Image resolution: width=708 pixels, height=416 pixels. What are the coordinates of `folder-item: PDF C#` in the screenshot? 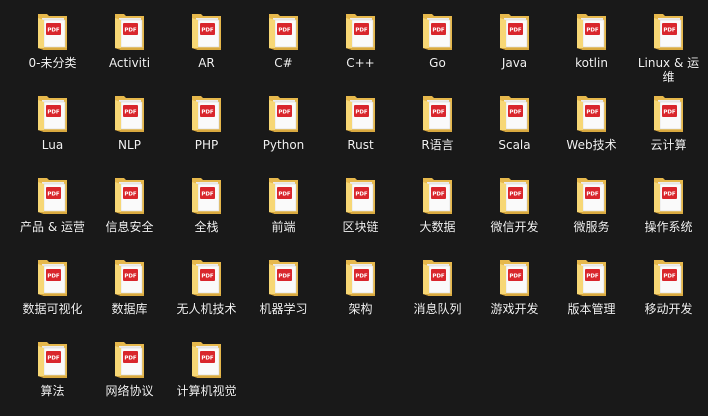 It's located at (283, 45).